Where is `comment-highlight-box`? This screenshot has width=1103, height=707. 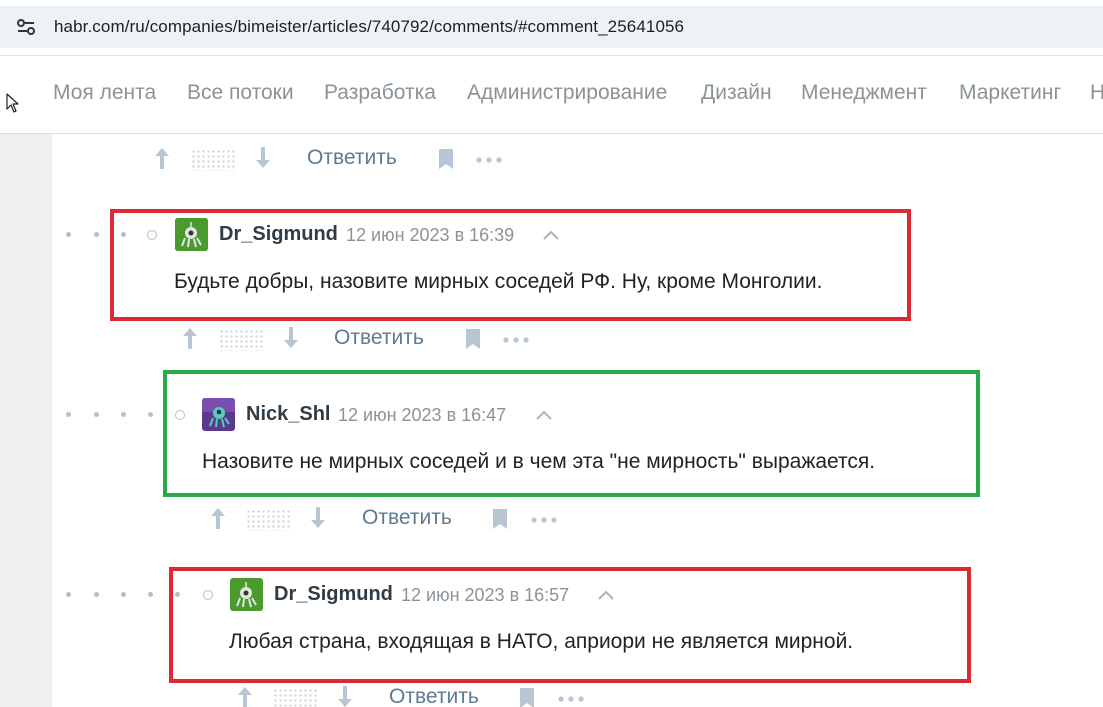 comment-highlight-box is located at coordinates (571, 433).